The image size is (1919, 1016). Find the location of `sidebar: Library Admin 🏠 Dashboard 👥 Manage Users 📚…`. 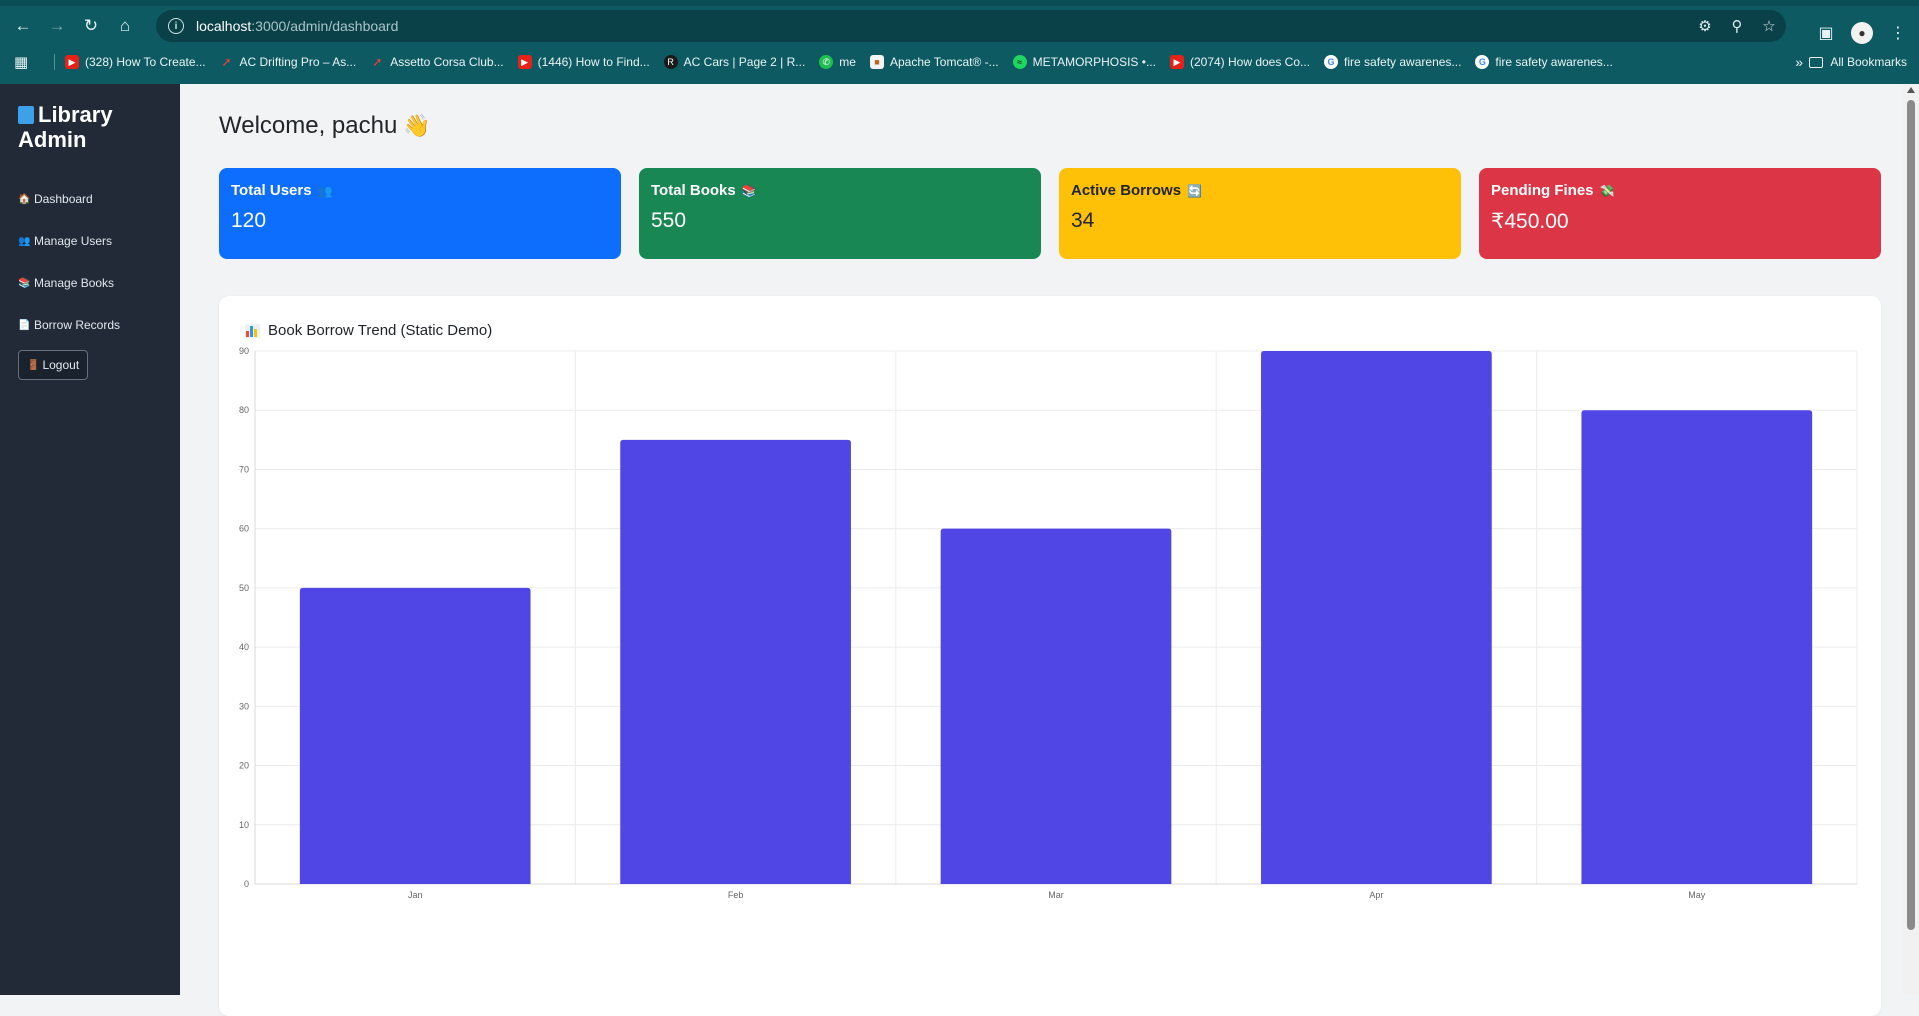

sidebar: Library Admin 🏠 Dashboard 👥 Manage Users 📚… is located at coordinates (90, 539).